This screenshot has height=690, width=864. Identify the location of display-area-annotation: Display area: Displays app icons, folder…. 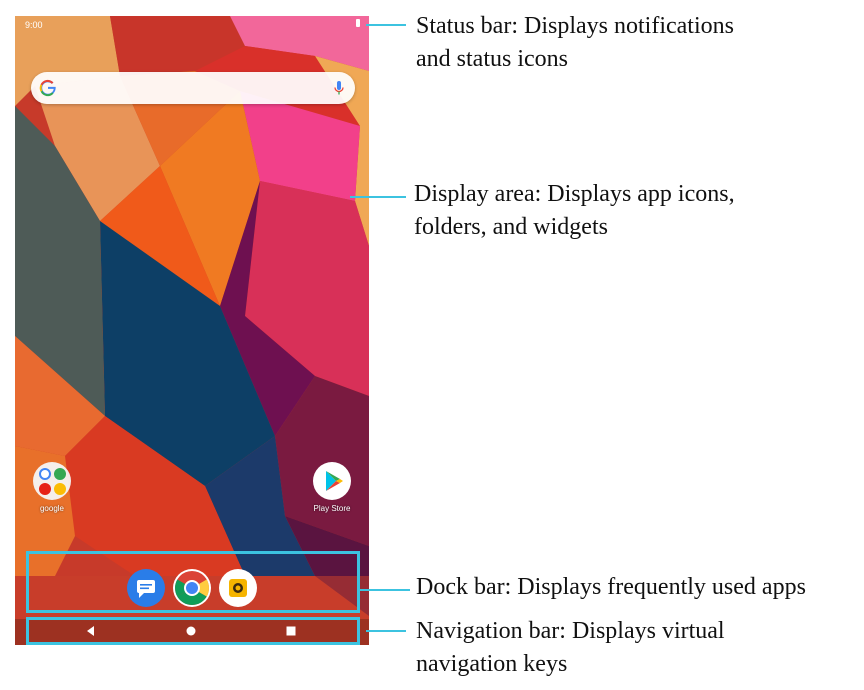
(574, 211).